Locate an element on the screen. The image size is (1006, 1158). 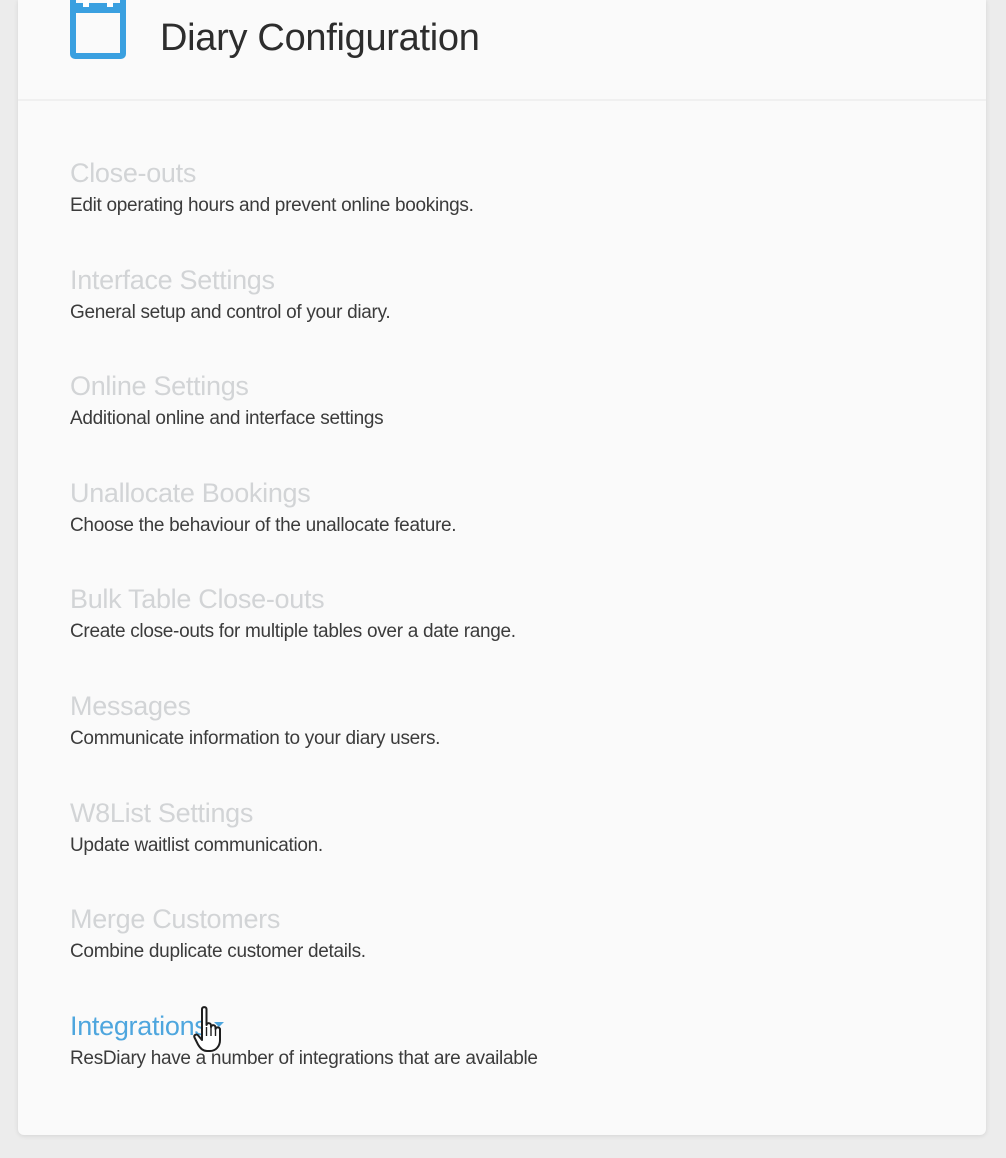
caret-down-icon is located at coordinates (218, 1025).